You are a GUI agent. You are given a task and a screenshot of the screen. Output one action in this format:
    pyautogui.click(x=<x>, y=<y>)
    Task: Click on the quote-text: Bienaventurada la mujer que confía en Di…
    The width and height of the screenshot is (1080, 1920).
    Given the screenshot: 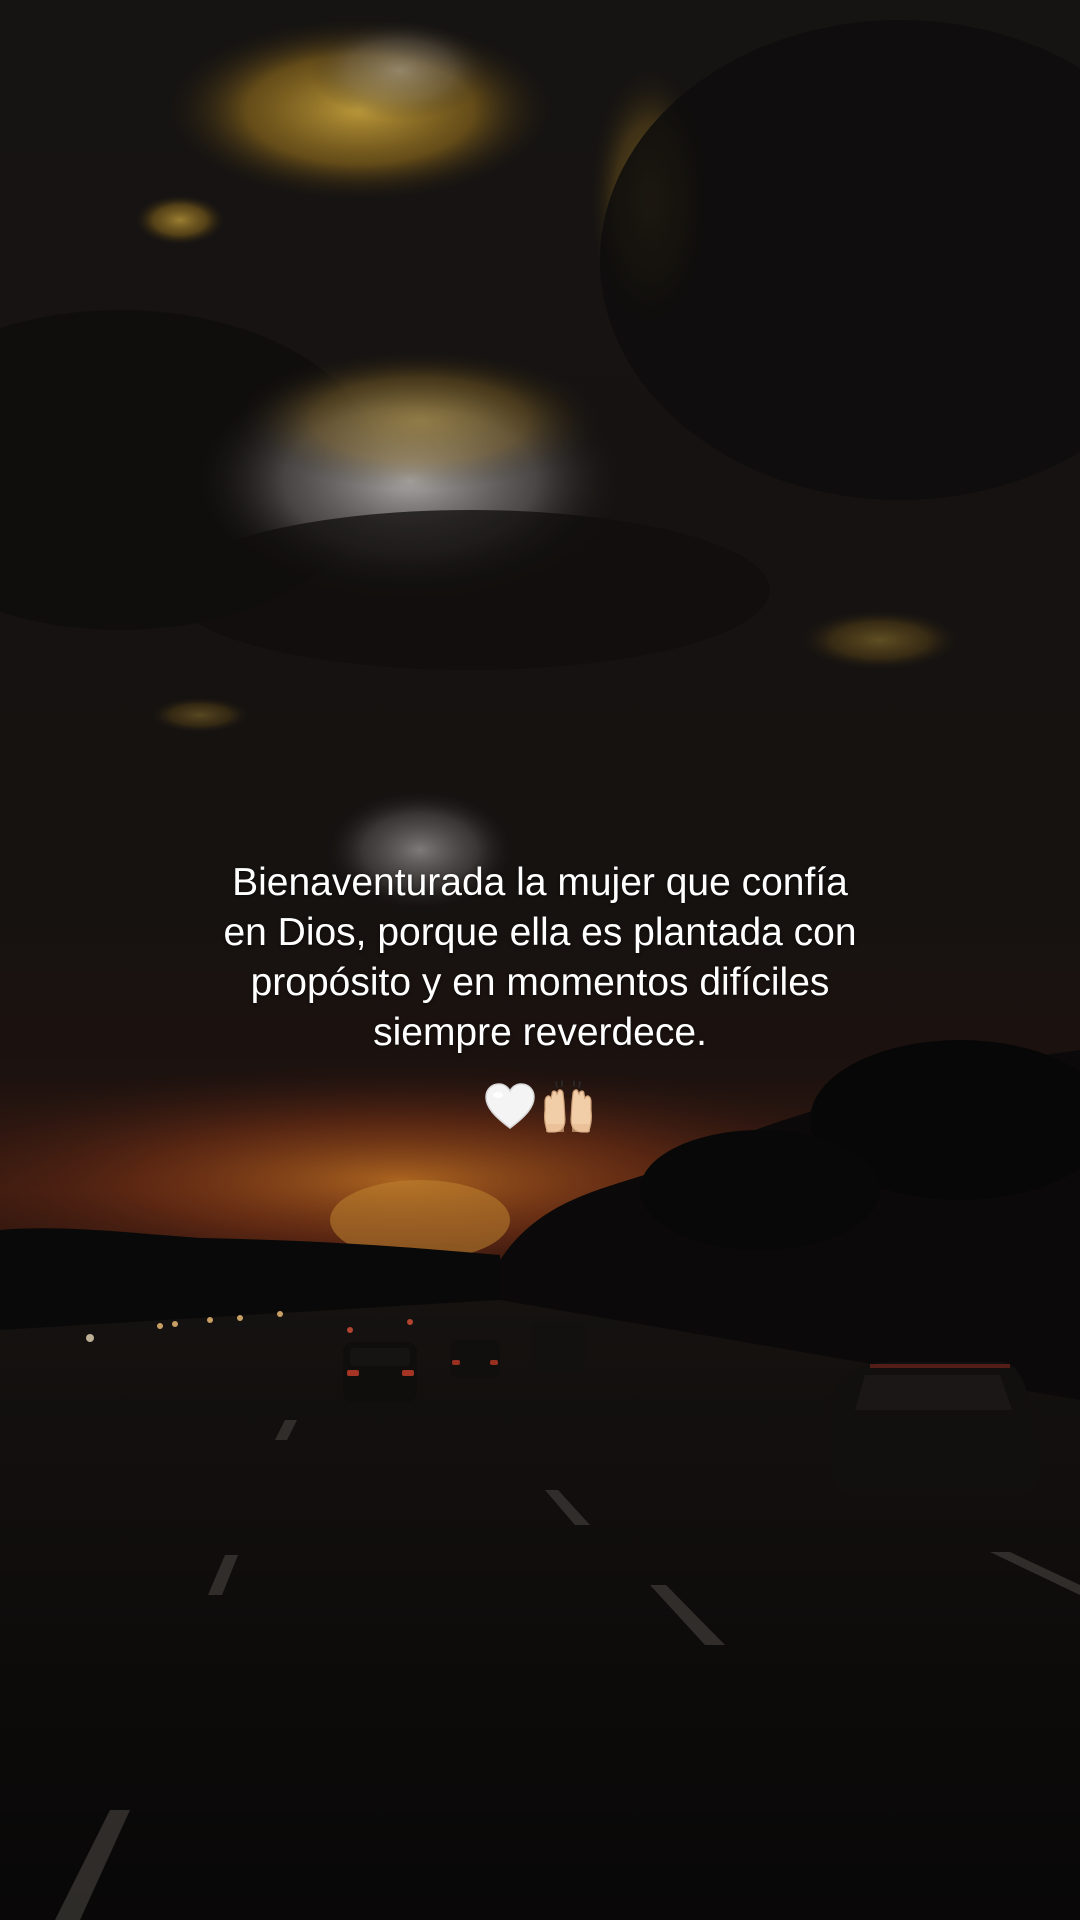 What is the action you would take?
    pyautogui.click(x=540, y=958)
    